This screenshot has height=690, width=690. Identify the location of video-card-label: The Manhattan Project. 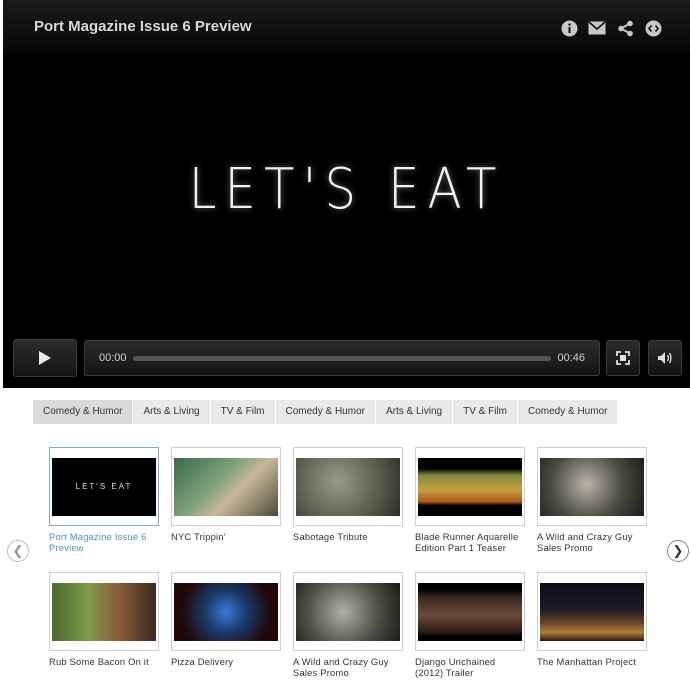
(592, 661).